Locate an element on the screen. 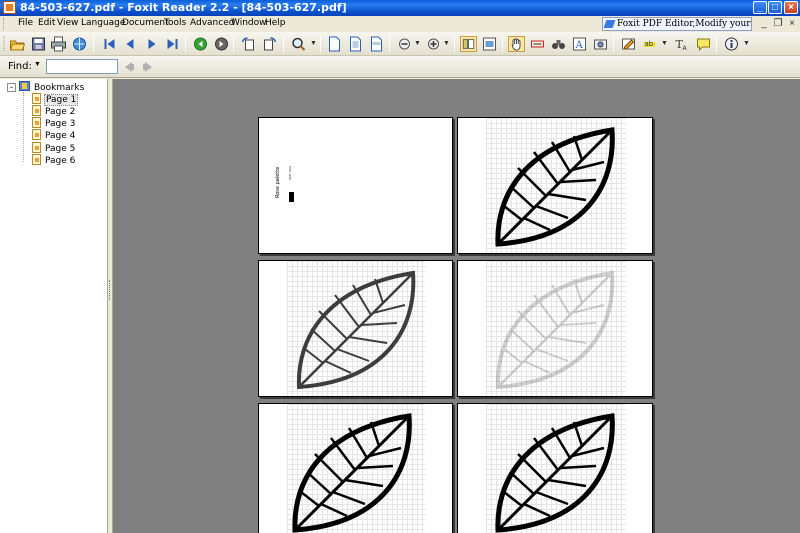  zoom-out-icon is located at coordinates (404, 44).